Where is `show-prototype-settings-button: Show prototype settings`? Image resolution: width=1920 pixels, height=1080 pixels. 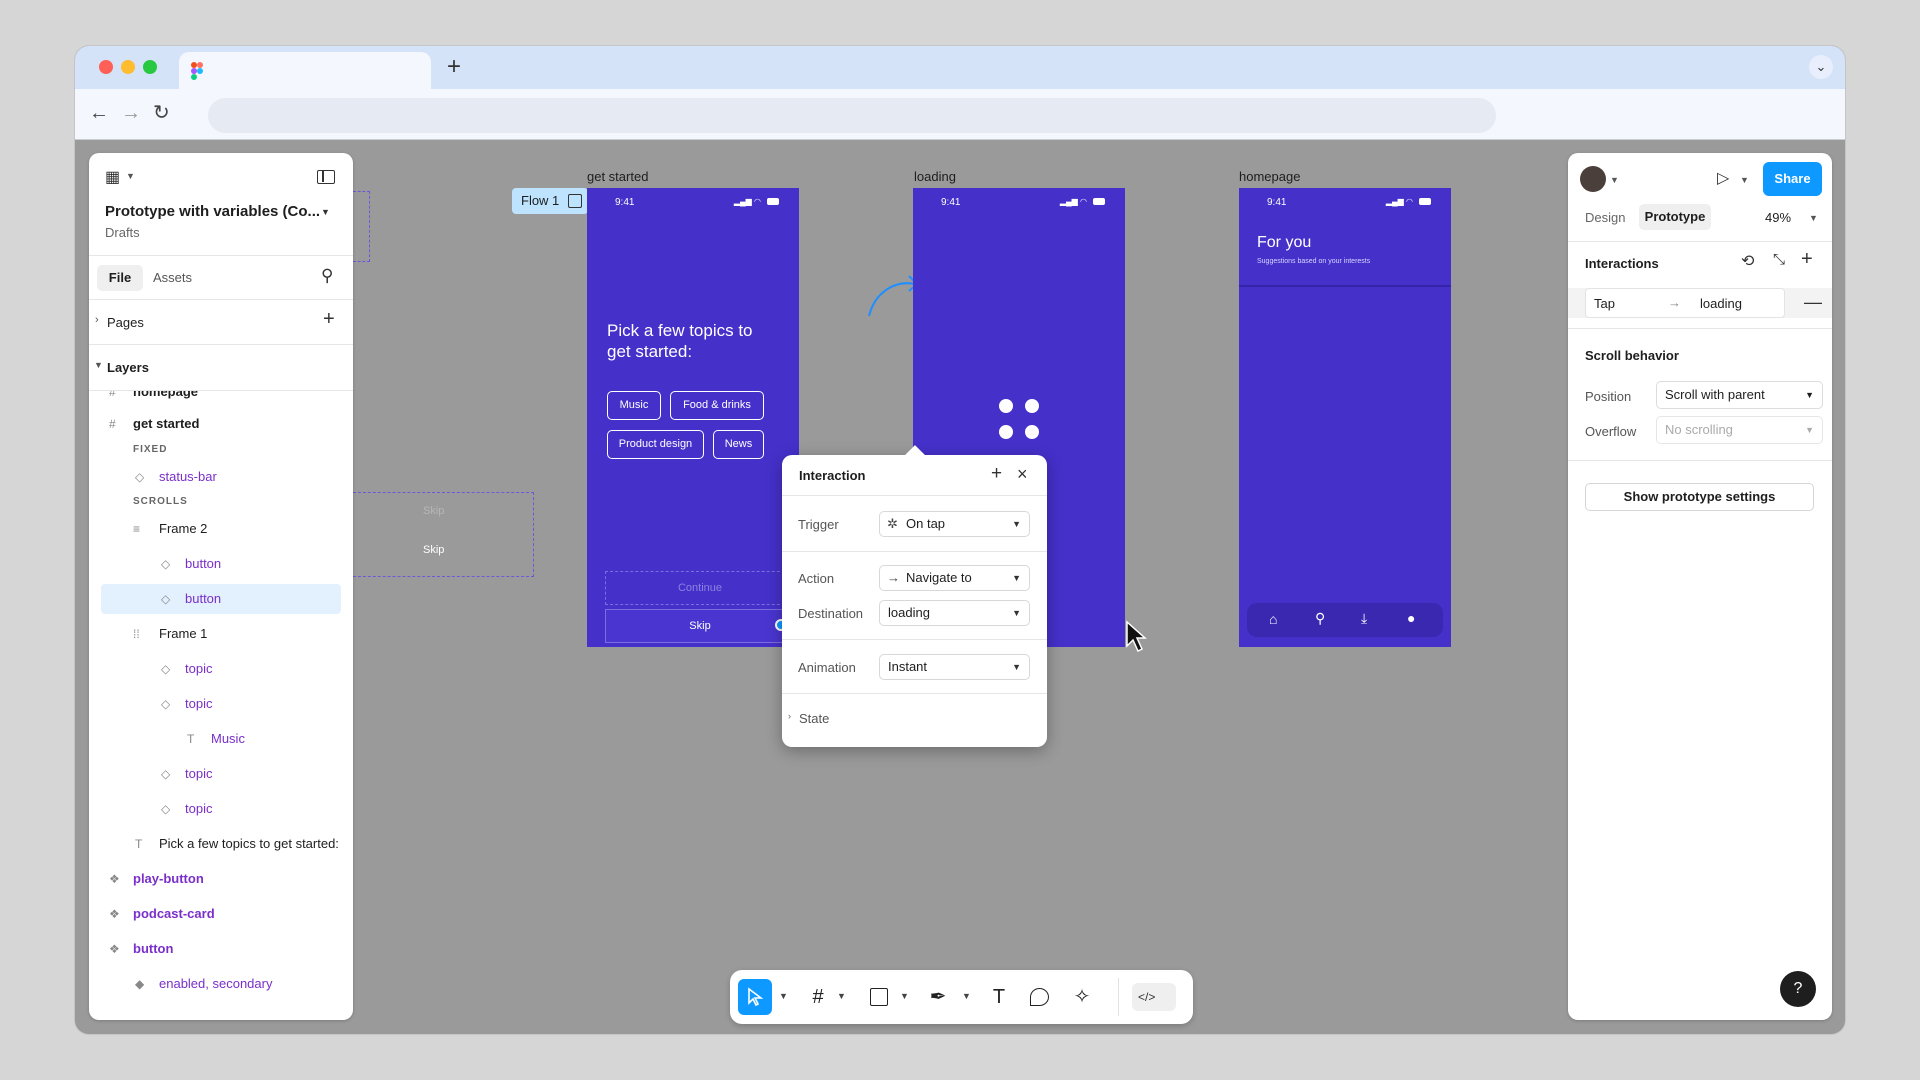
show-prototype-settings-button: Show prototype settings is located at coordinates (1699, 497).